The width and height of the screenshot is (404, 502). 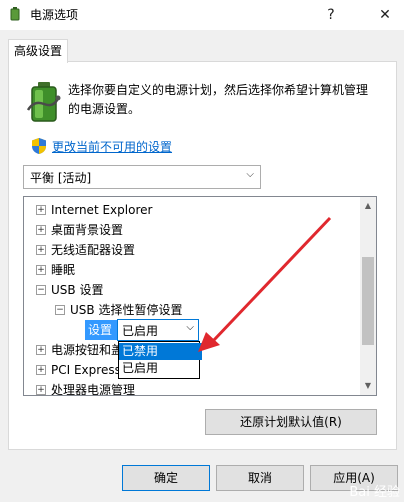 I want to click on tree-item-processor-power: + 处理器电源管理, so click(x=86, y=388).